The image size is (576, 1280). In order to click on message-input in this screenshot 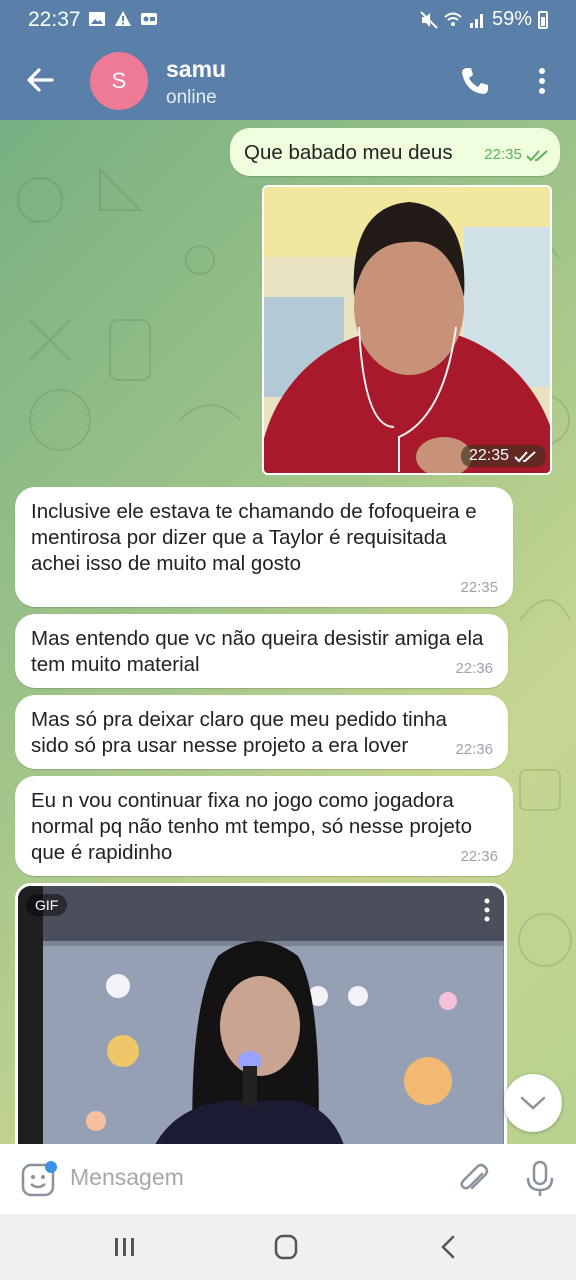, I will do `click(250, 1177)`.